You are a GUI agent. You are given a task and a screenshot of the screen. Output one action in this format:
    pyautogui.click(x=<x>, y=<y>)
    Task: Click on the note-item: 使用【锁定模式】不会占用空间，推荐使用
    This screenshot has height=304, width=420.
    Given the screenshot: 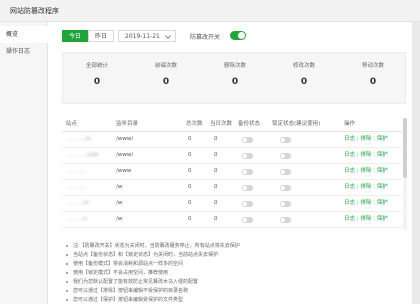 What is the action you would take?
    pyautogui.click(x=117, y=272)
    